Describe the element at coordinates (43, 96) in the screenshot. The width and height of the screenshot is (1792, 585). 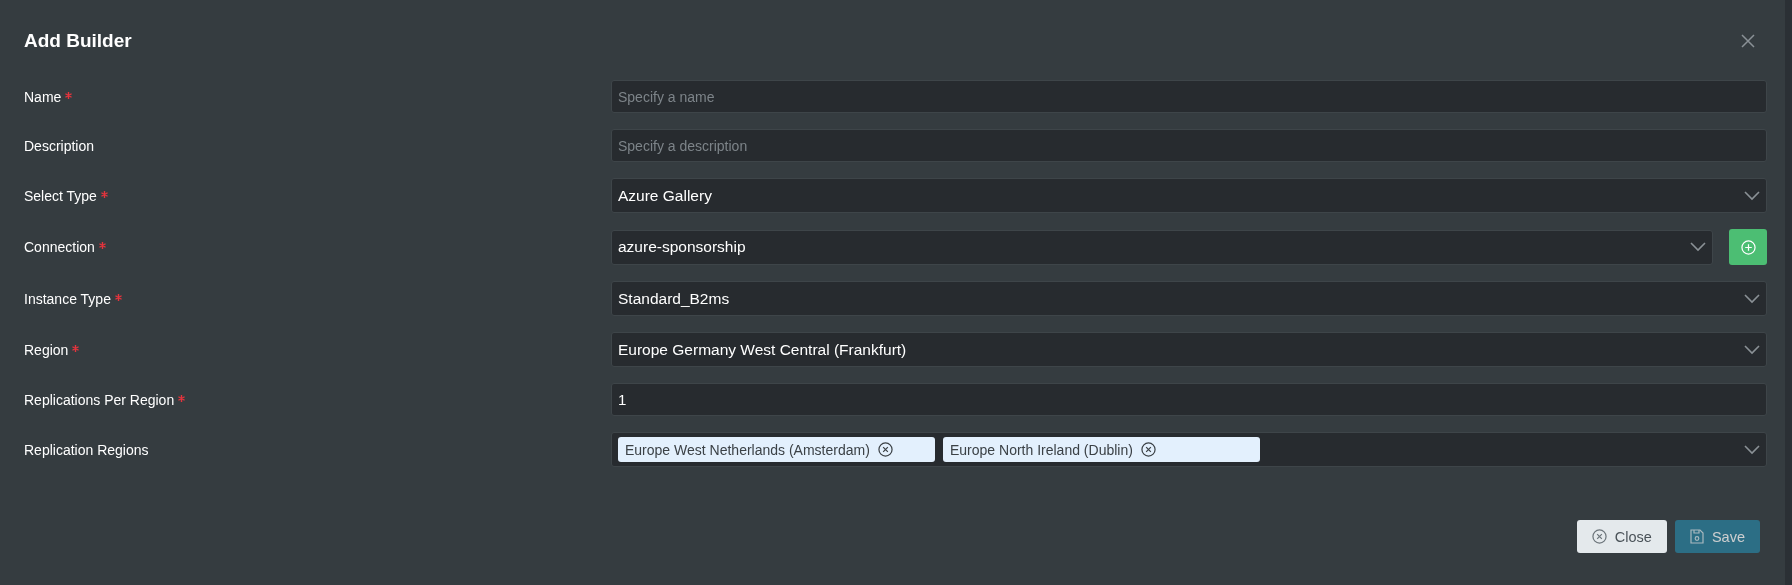
I see `field-label: Name` at that location.